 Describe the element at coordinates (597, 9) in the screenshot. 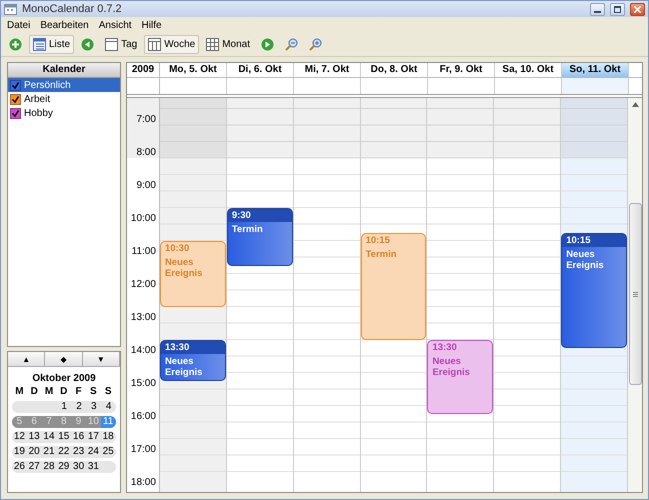

I see `minimize-button` at that location.